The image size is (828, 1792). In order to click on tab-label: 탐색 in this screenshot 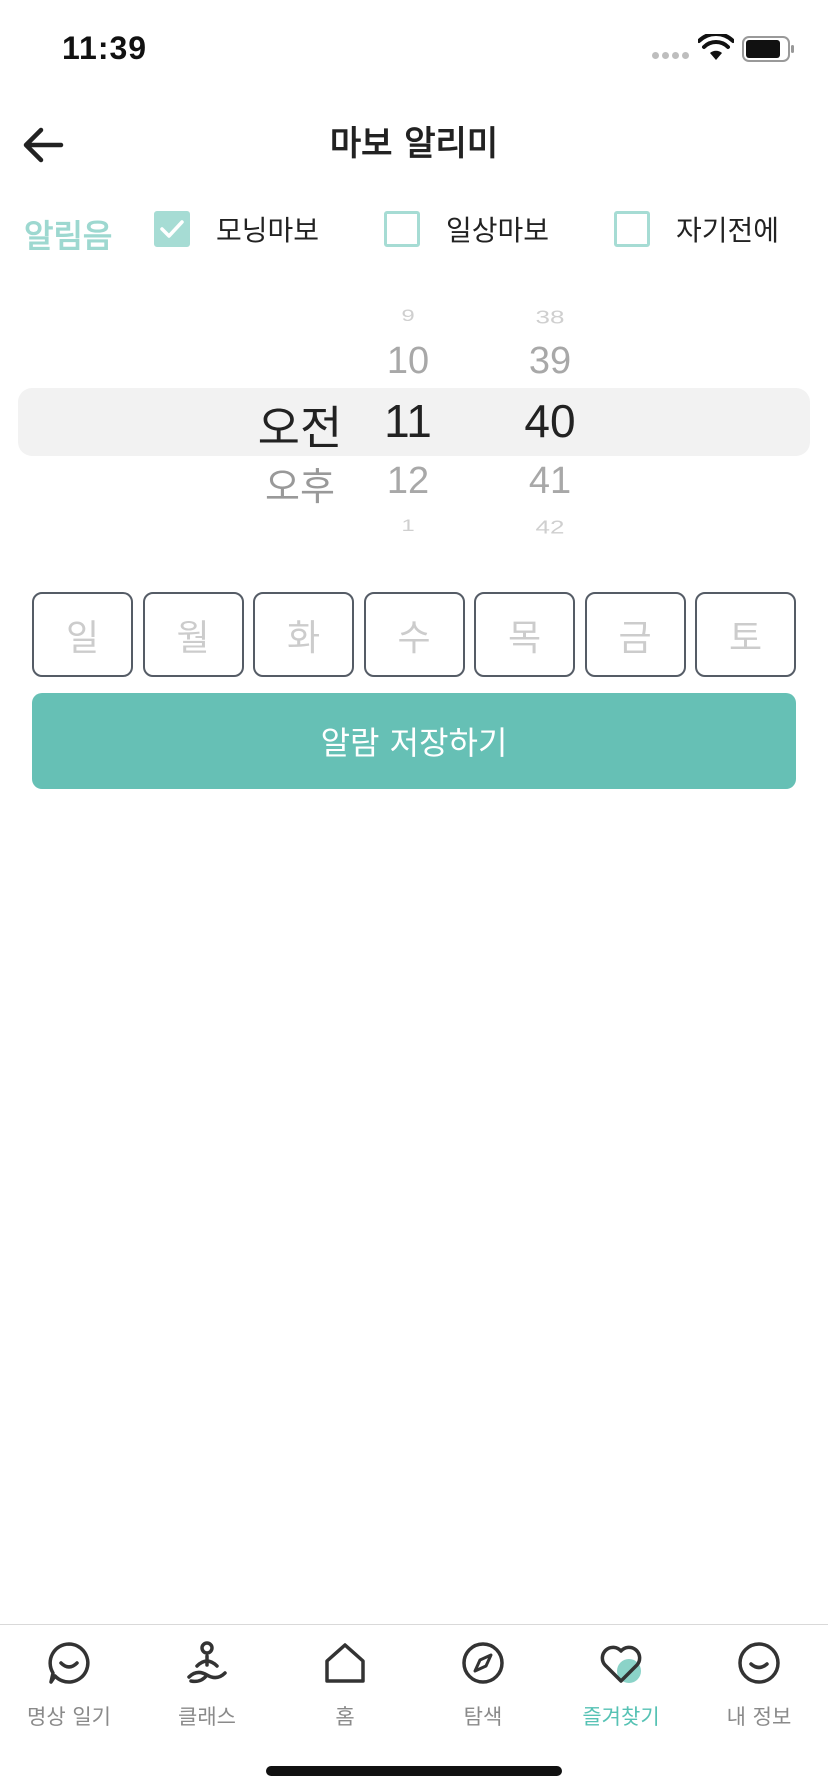, I will do `click(483, 1717)`.